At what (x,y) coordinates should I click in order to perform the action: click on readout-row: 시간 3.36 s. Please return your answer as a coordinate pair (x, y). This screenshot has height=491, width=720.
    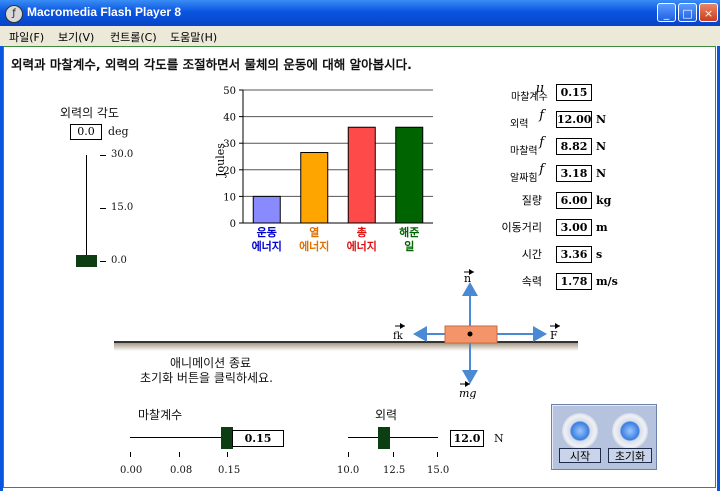
    Looking at the image, I should click on (560, 254).